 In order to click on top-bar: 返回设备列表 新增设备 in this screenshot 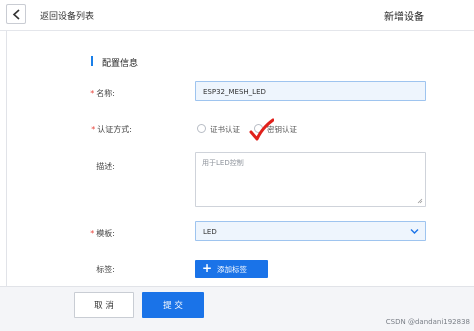, I will do `click(237, 15)`.